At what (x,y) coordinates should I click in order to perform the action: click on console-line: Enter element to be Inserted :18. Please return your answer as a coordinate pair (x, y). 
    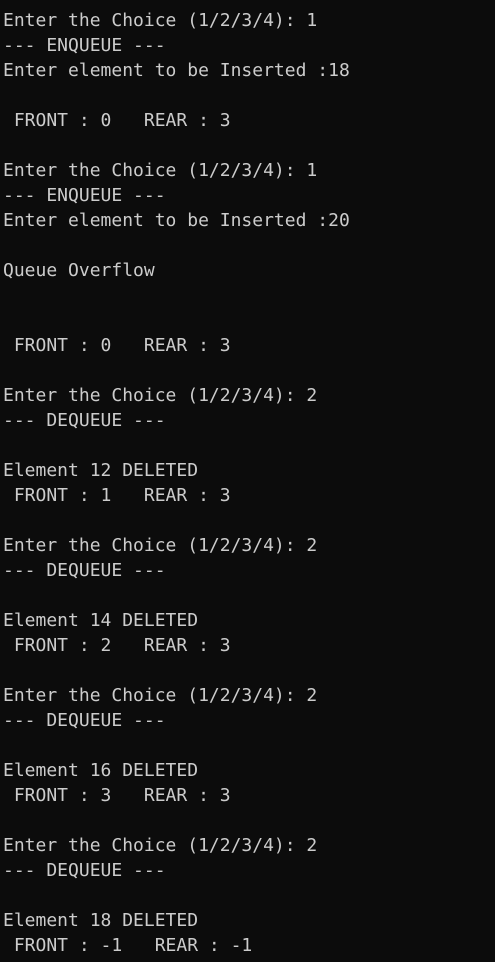
    Looking at the image, I should click on (176, 70).